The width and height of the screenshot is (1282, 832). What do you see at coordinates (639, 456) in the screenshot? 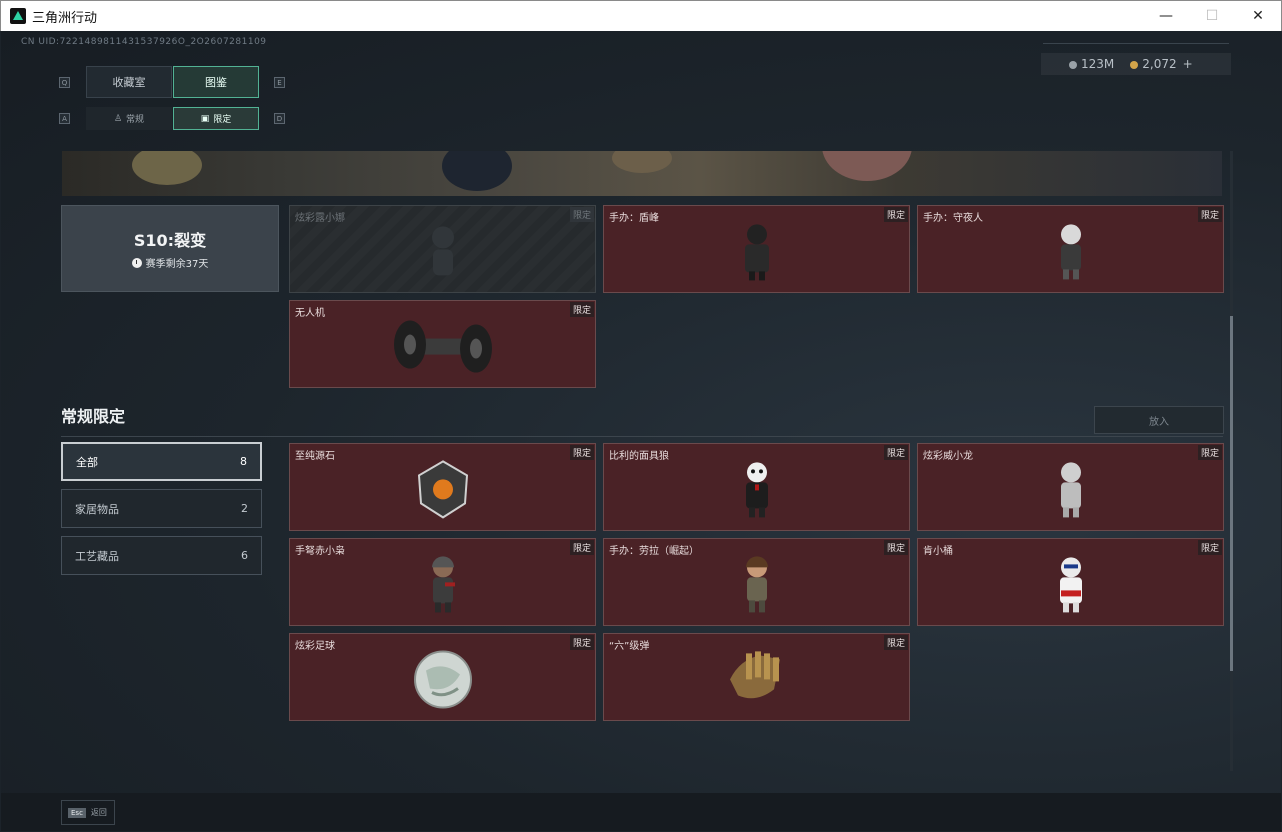
I see `item-name: 比利的面具狼` at bounding box center [639, 456].